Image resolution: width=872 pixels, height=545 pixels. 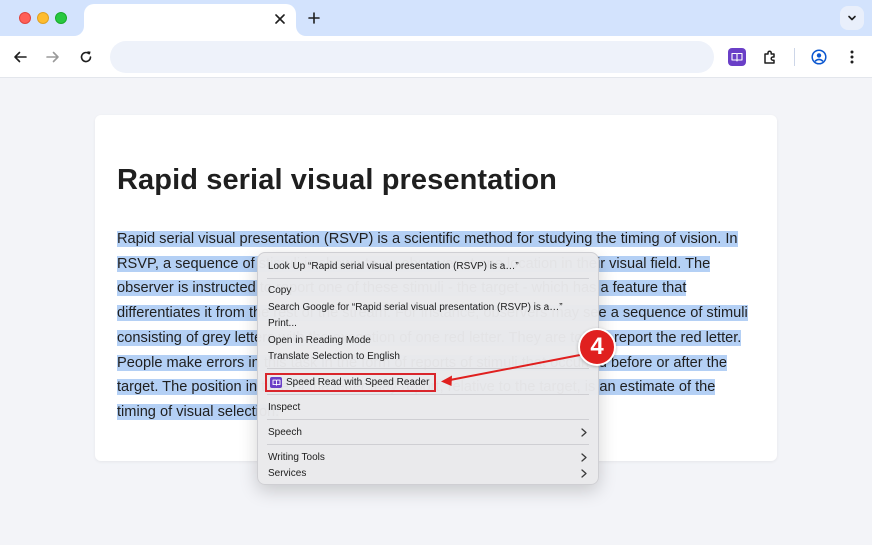 What do you see at coordinates (43, 18) in the screenshot?
I see `minimize-window-button` at bounding box center [43, 18].